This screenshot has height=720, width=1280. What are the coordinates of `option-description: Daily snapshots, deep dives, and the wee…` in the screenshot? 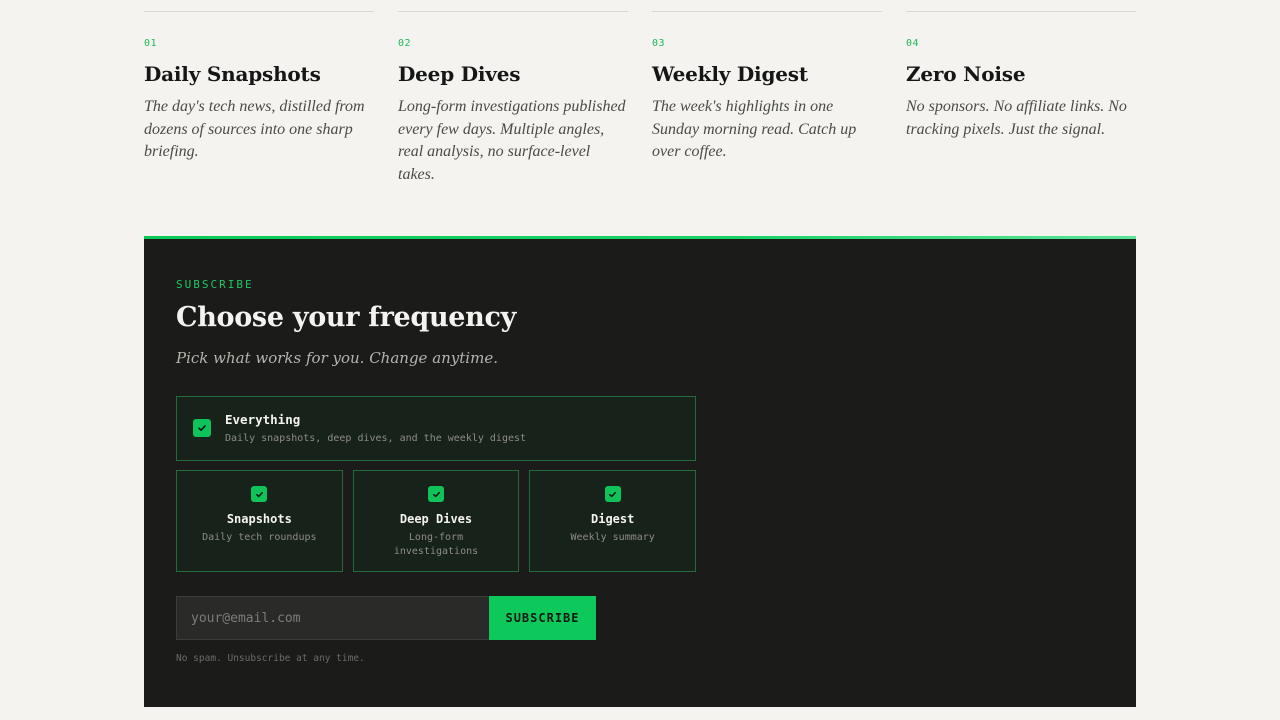 It's located at (376, 438).